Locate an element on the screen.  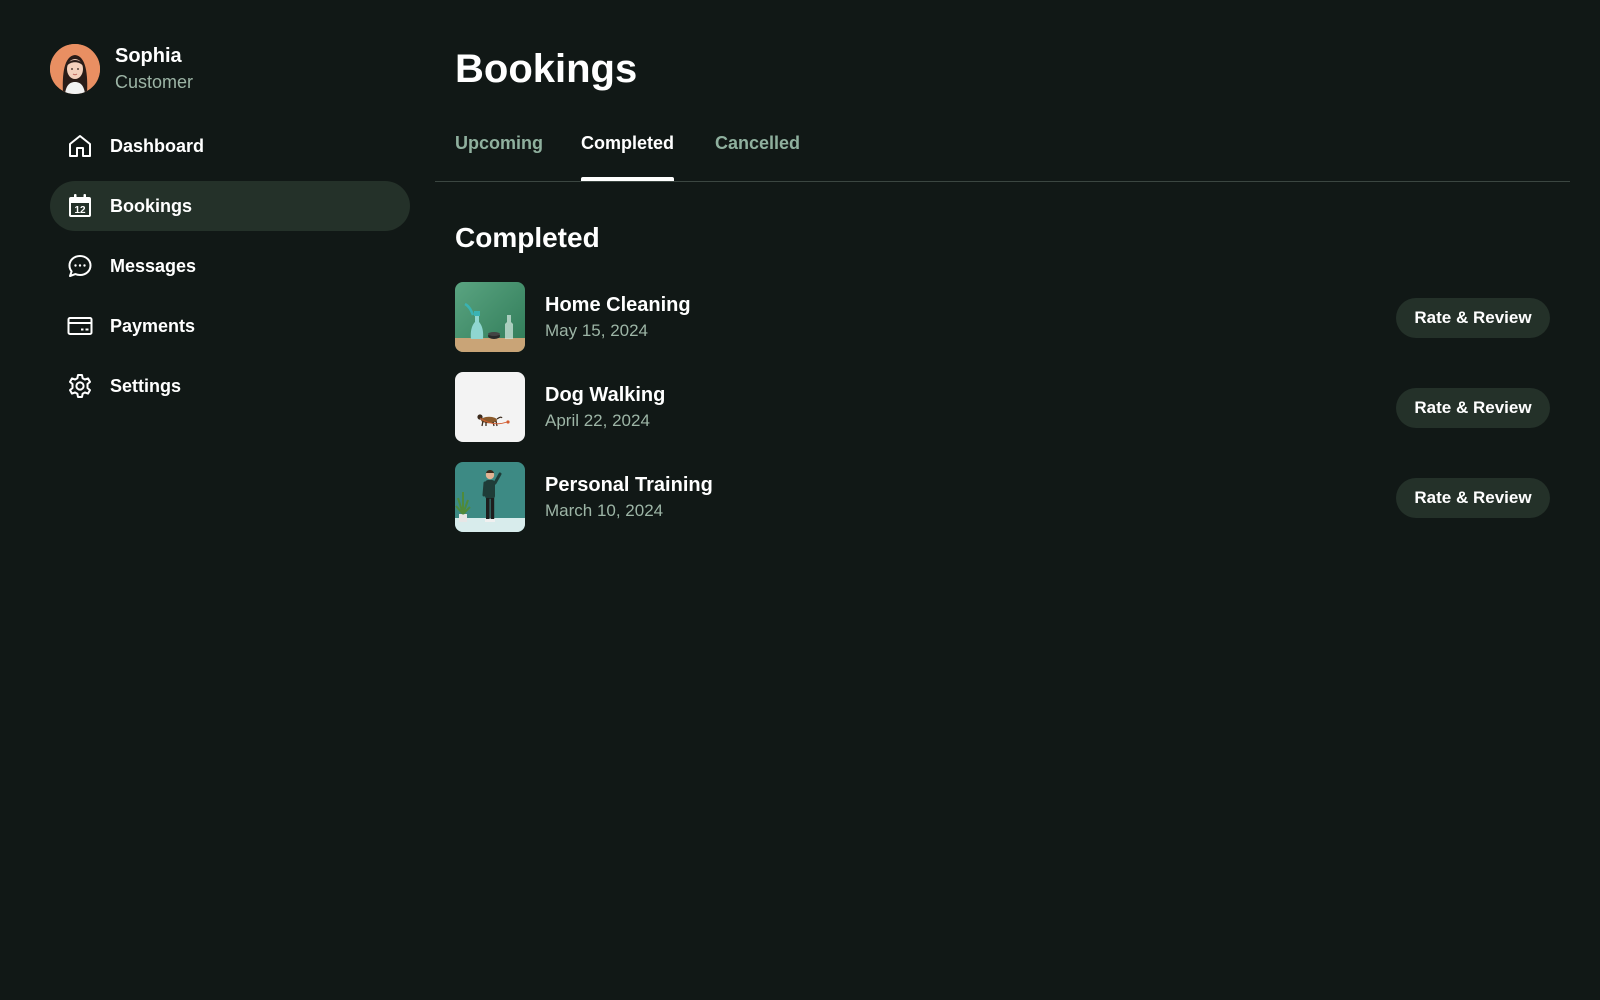
profile-text: Sophia Customer is located at coordinates (154, 69).